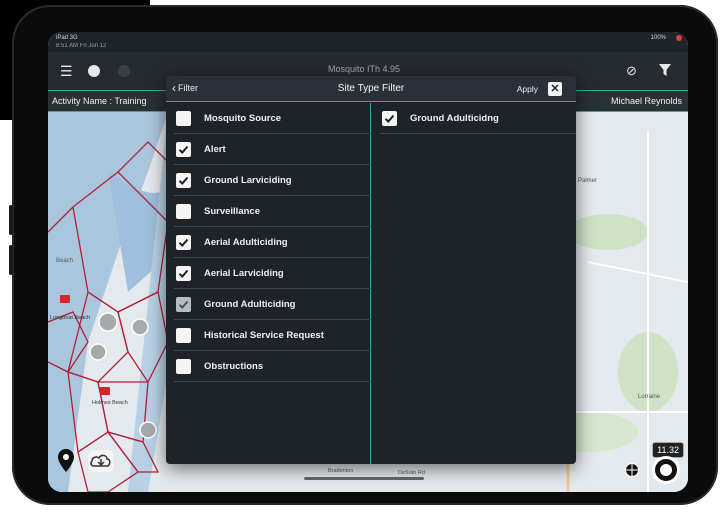  What do you see at coordinates (215, 149) in the screenshot?
I see `filter-option-label: Alert` at bounding box center [215, 149].